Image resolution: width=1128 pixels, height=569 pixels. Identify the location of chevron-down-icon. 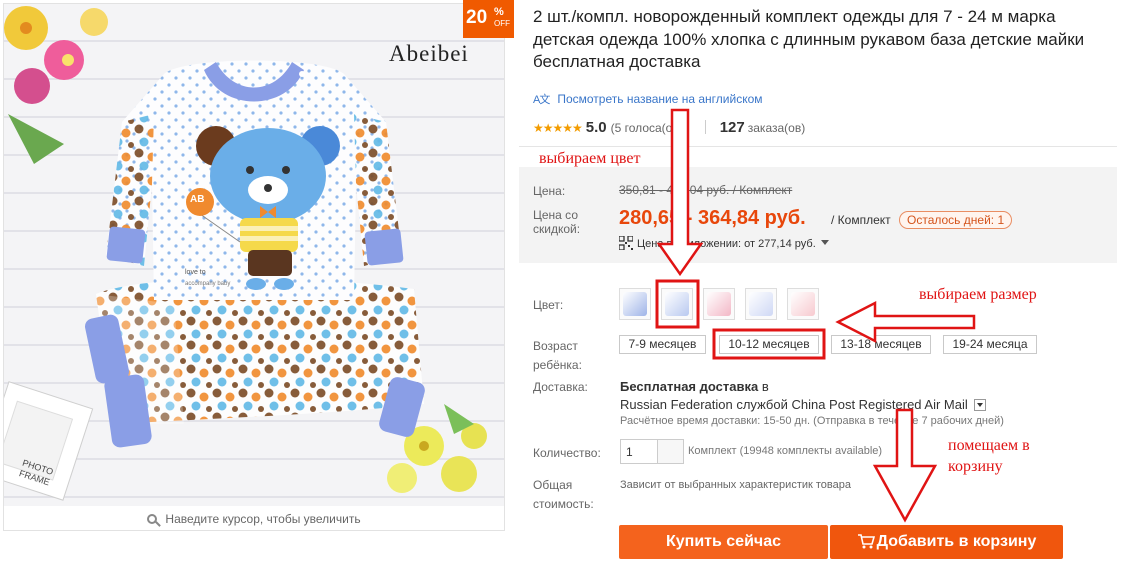
(824, 242).